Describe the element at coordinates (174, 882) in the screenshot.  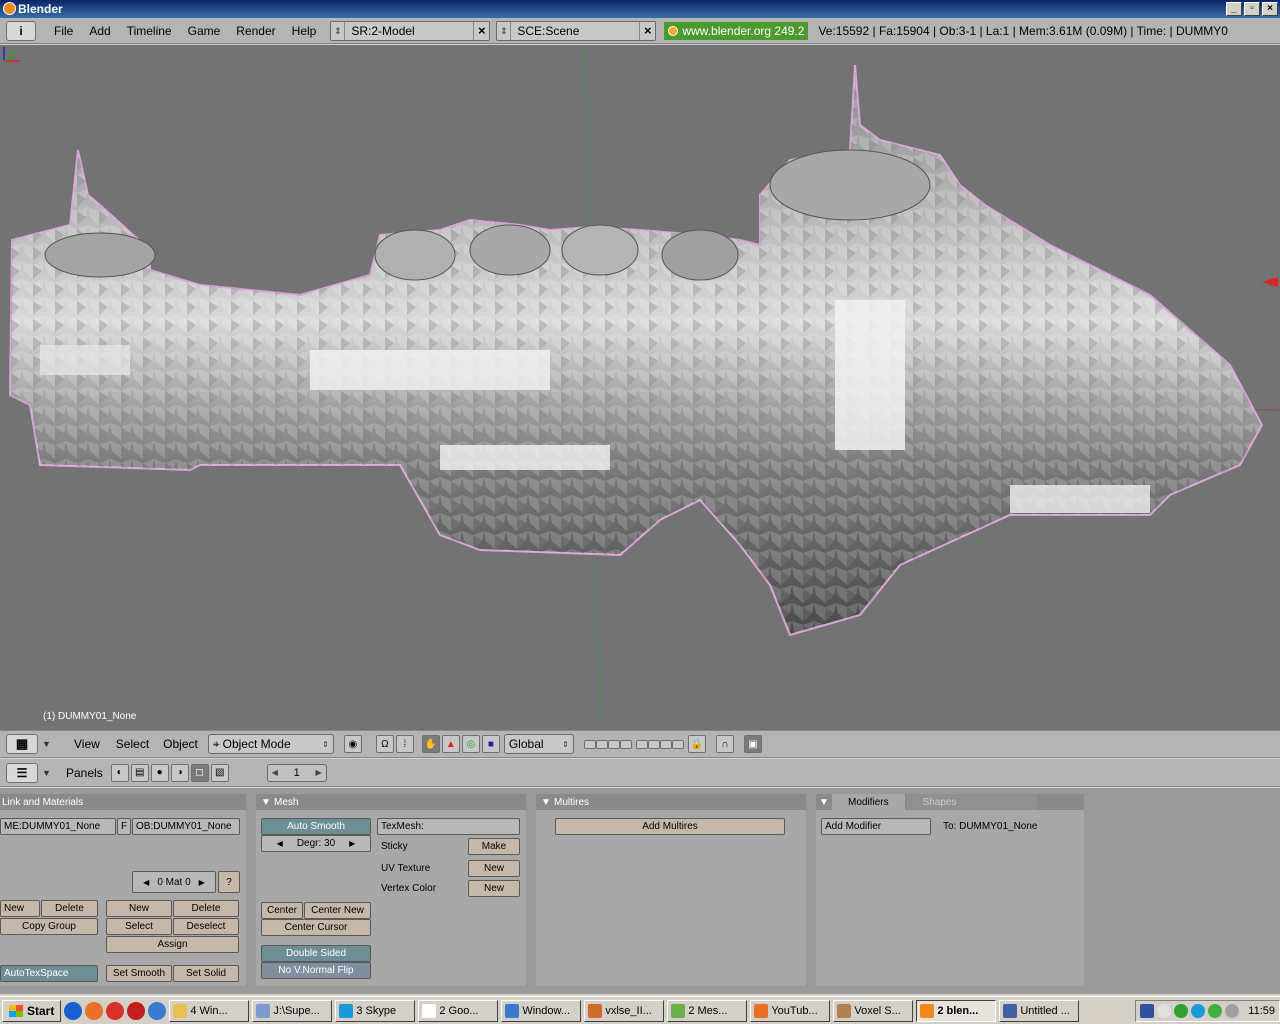
I see `material-index-field: ◀ 0 Mat 0 ▶` at that location.